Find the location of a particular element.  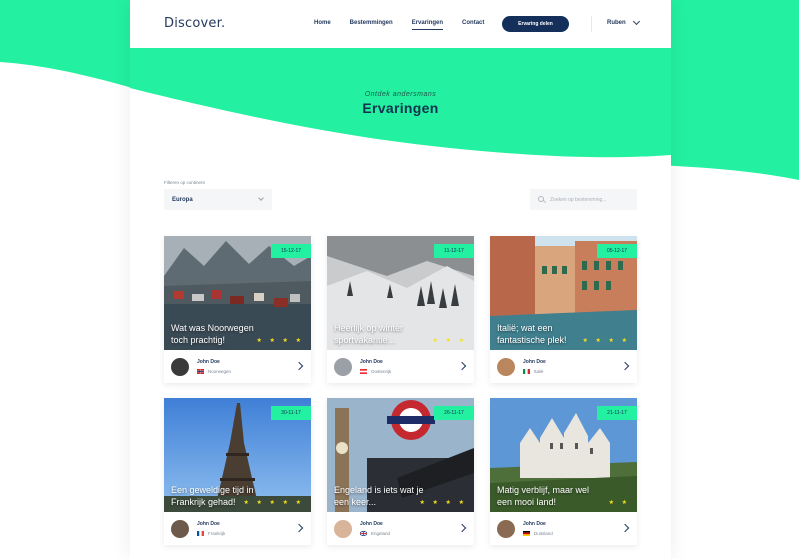

flag-france-icon is located at coordinates (200, 533).